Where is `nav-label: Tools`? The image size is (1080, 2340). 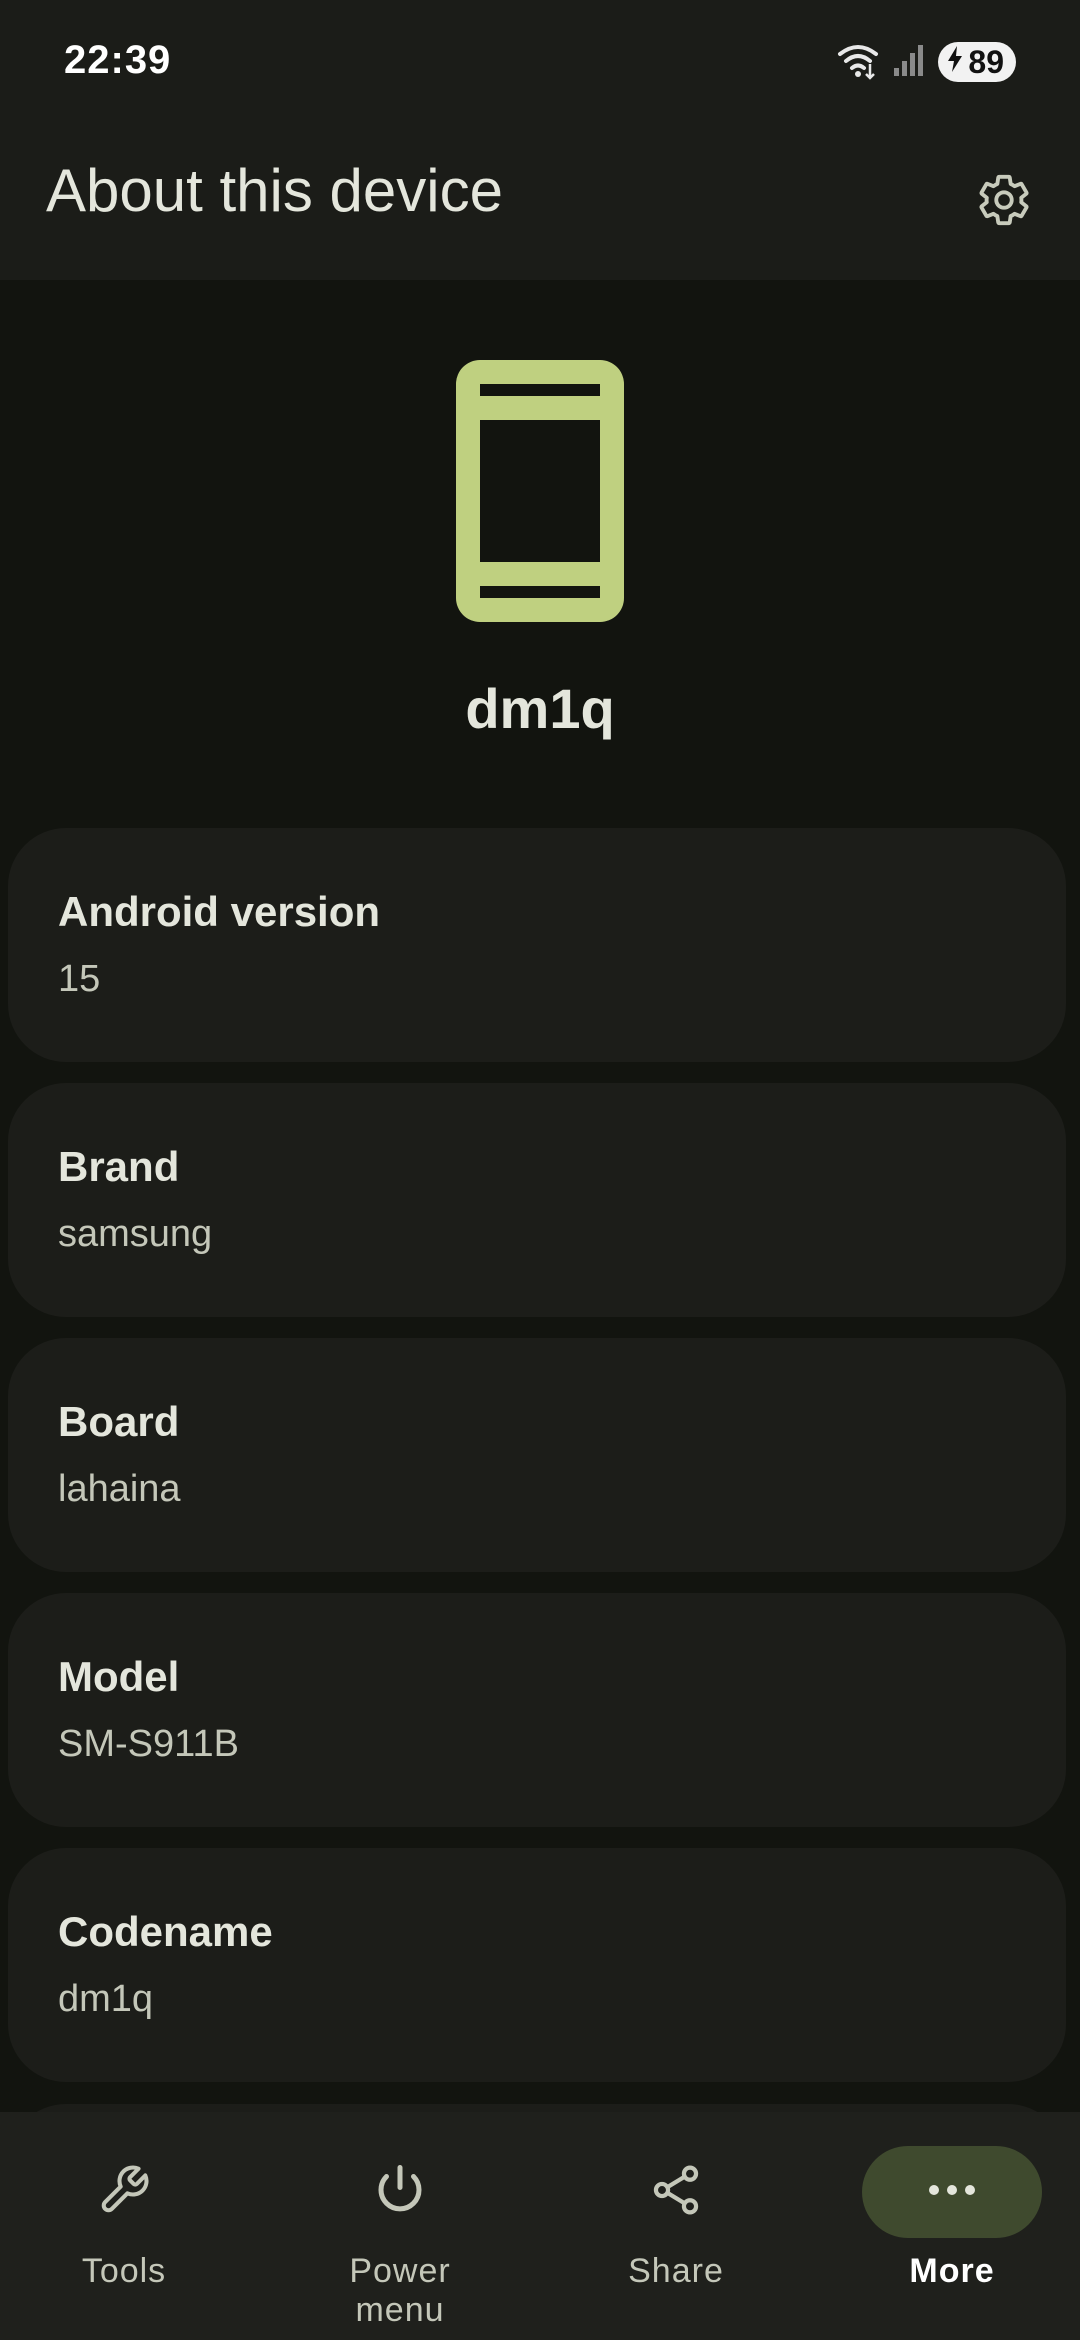 nav-label: Tools is located at coordinates (124, 2271).